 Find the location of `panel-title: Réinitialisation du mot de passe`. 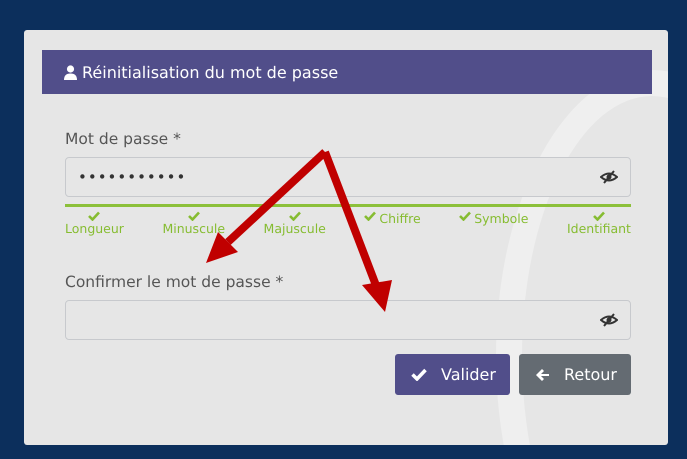

panel-title: Réinitialisation du mot de passe is located at coordinates (210, 72).